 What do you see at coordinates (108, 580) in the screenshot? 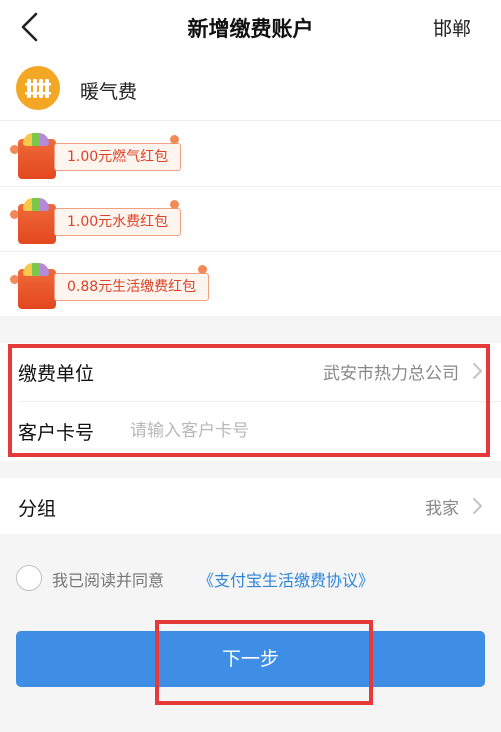
I see `agreement-text: 我已阅读并同意` at bounding box center [108, 580].